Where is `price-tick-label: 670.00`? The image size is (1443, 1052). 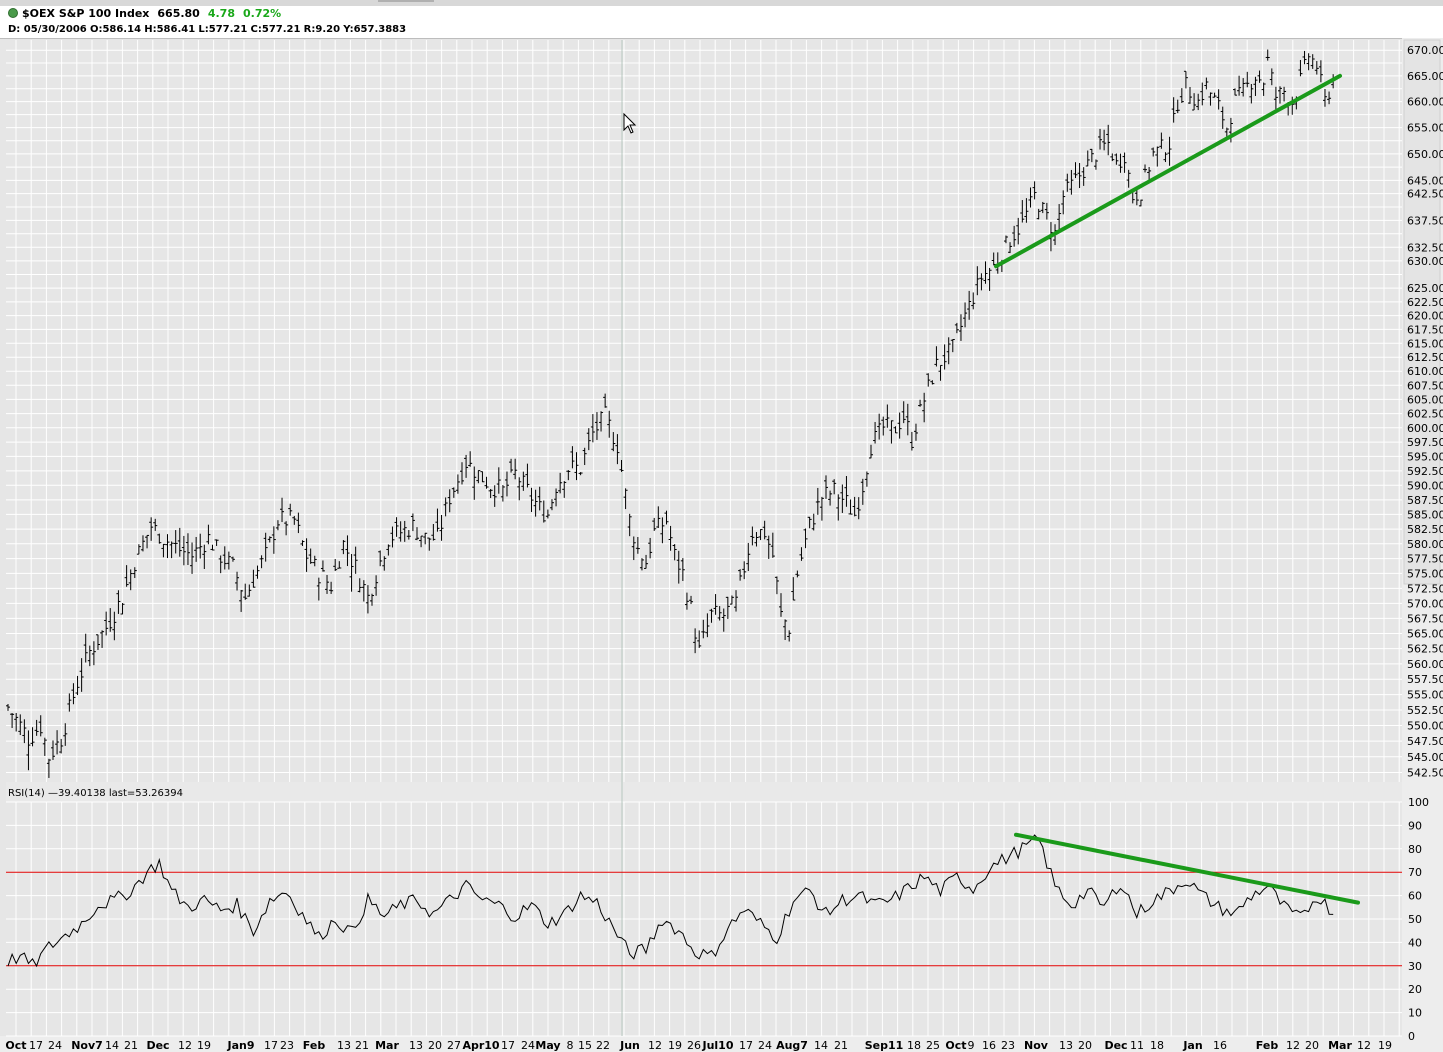 price-tick-label: 670.00 is located at coordinates (1425, 50).